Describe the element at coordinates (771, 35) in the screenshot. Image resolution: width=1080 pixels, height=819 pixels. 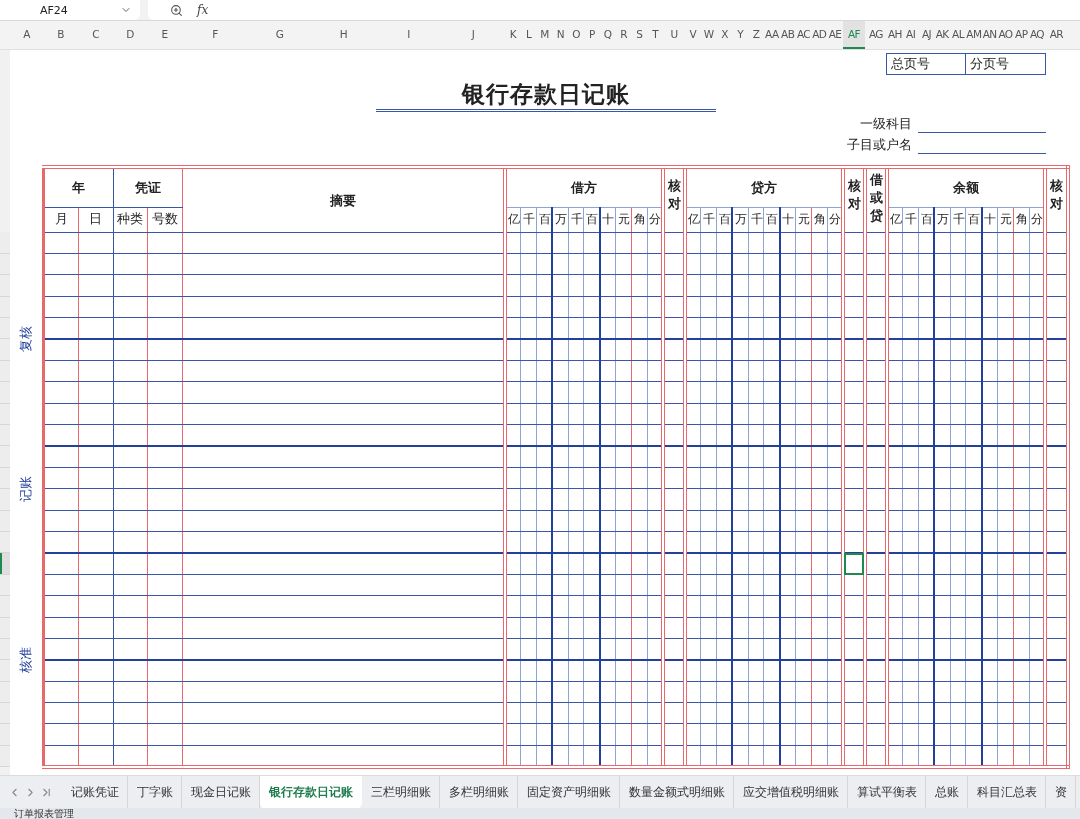
I see `column-header: AA` at that location.